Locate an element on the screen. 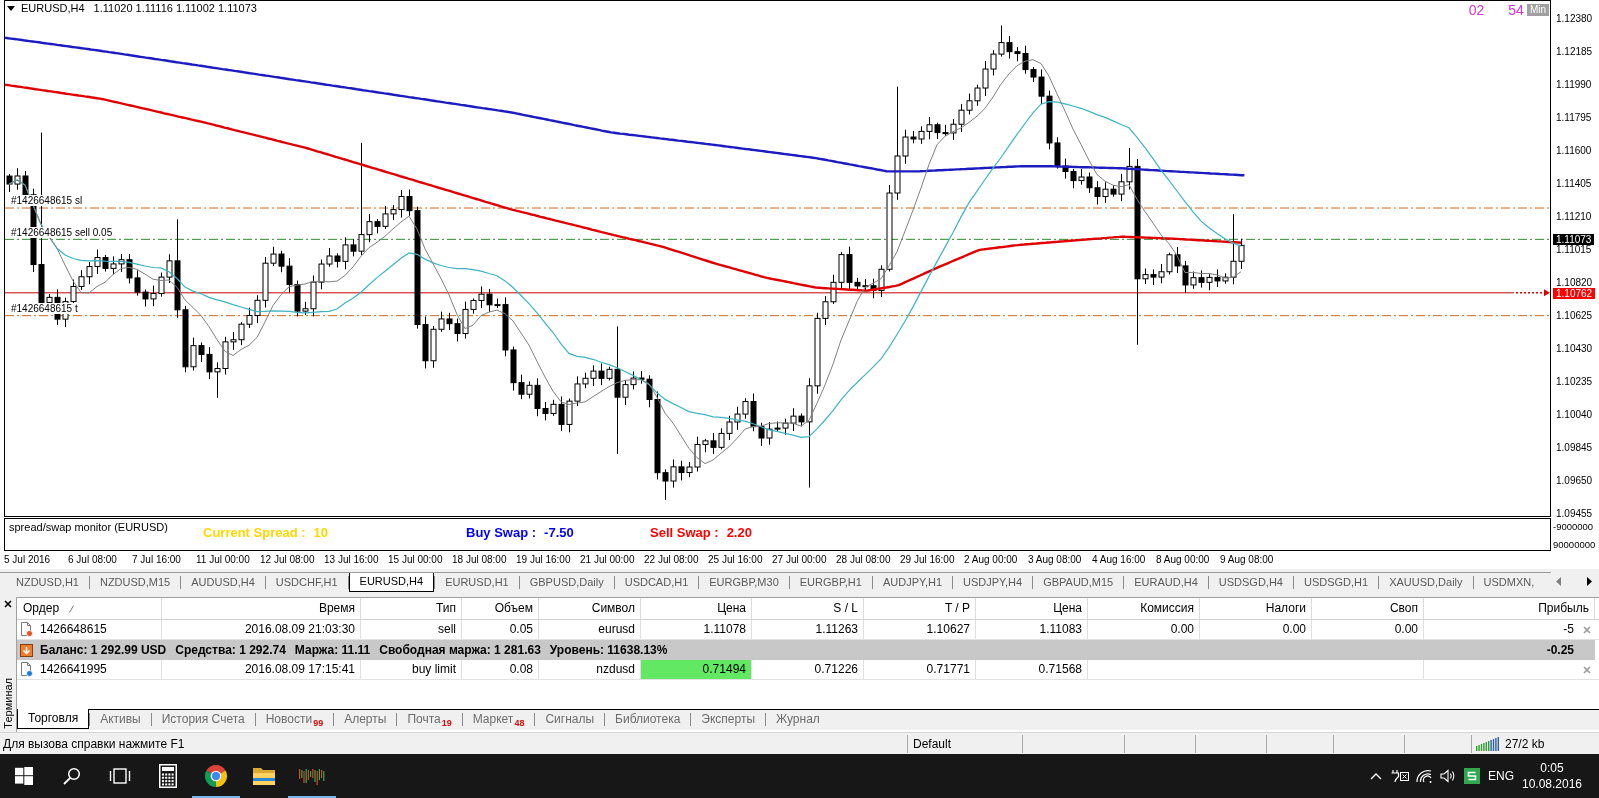 The height and width of the screenshot is (798, 1599). chart-tab: EURUSD,H4 is located at coordinates (391, 582).